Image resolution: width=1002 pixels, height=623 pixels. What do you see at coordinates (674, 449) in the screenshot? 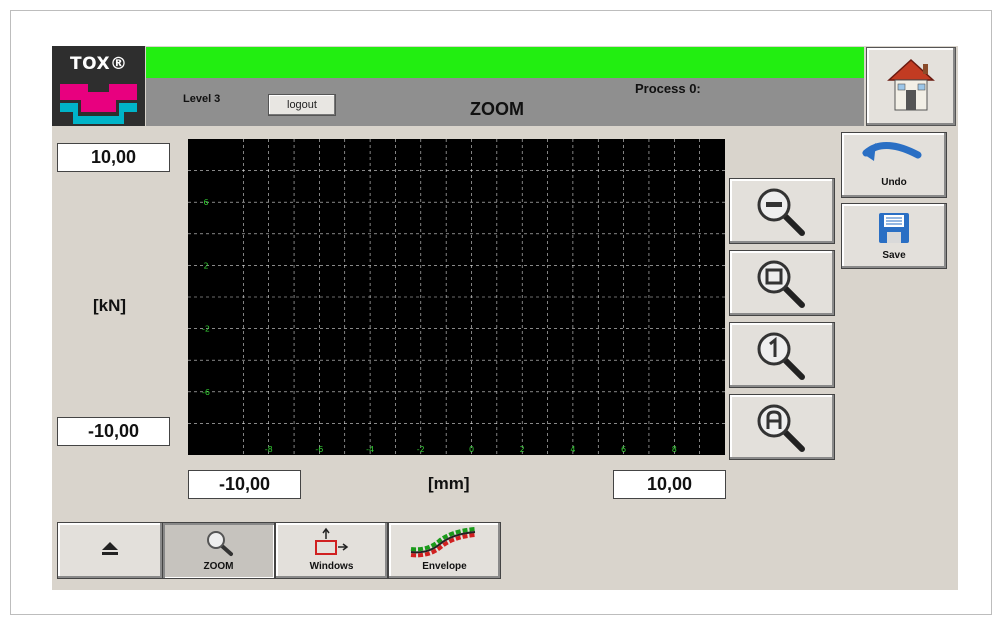
I see `x-tick-label: 8` at bounding box center [674, 449].